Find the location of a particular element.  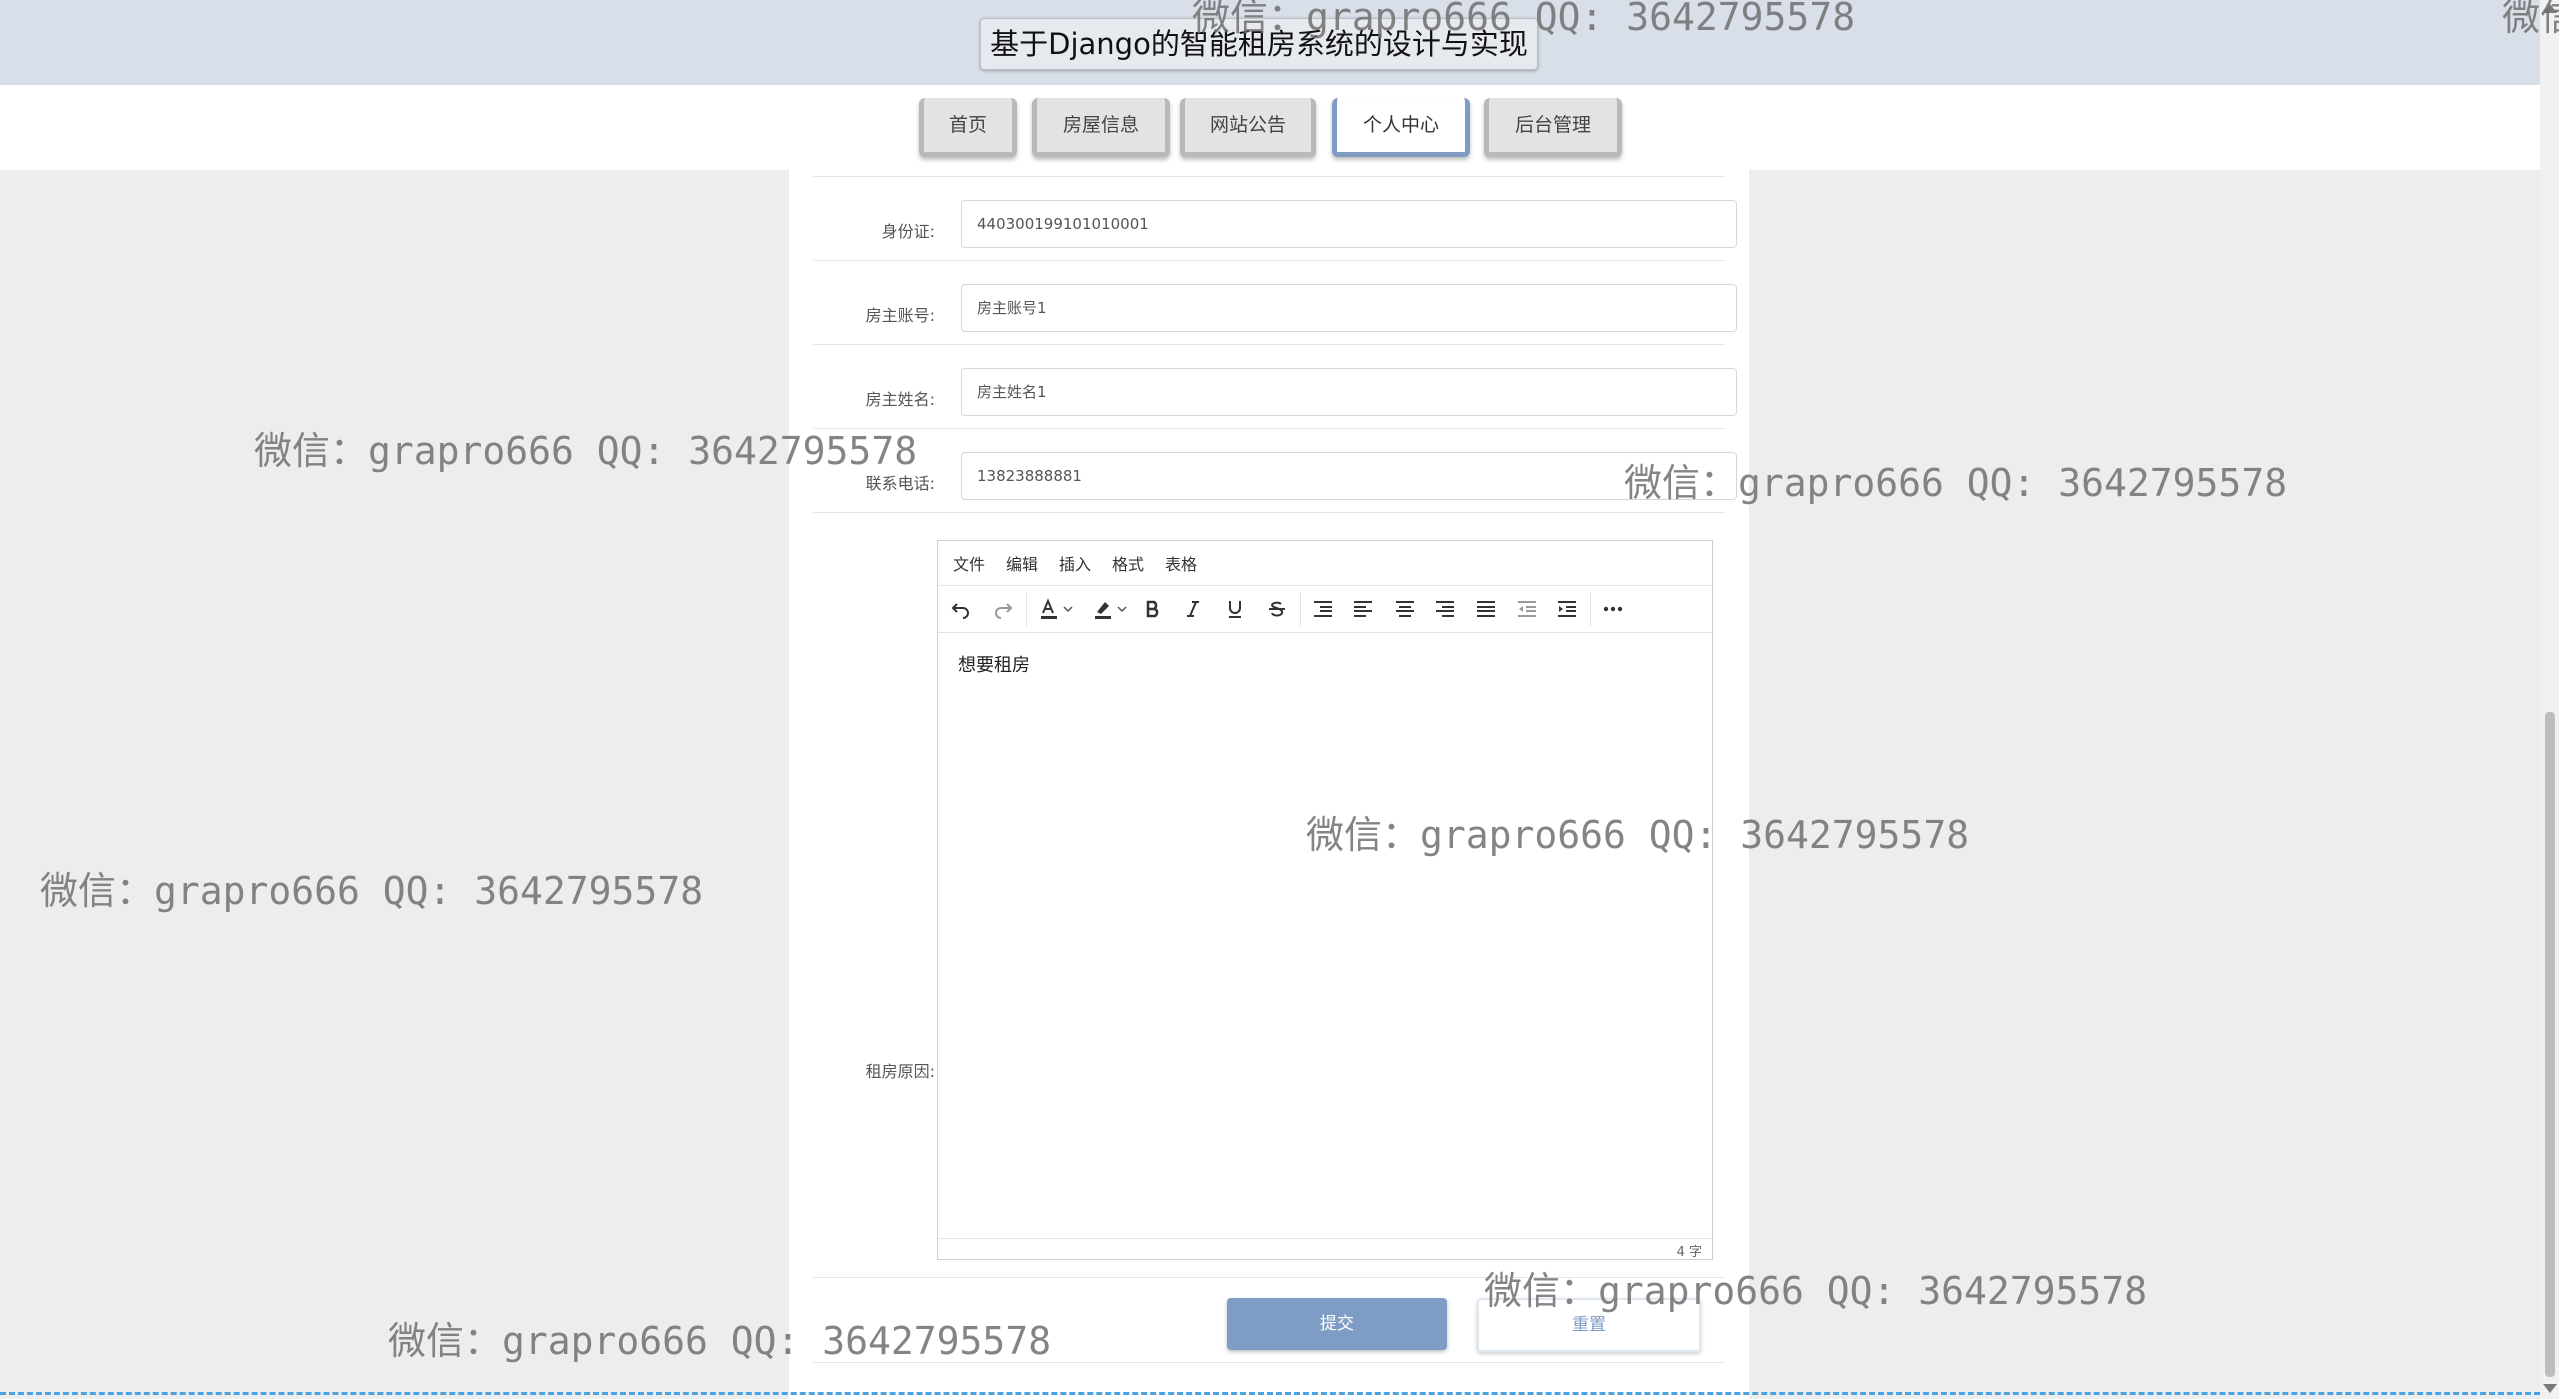

line-height-icon is located at coordinates (1323, 609).